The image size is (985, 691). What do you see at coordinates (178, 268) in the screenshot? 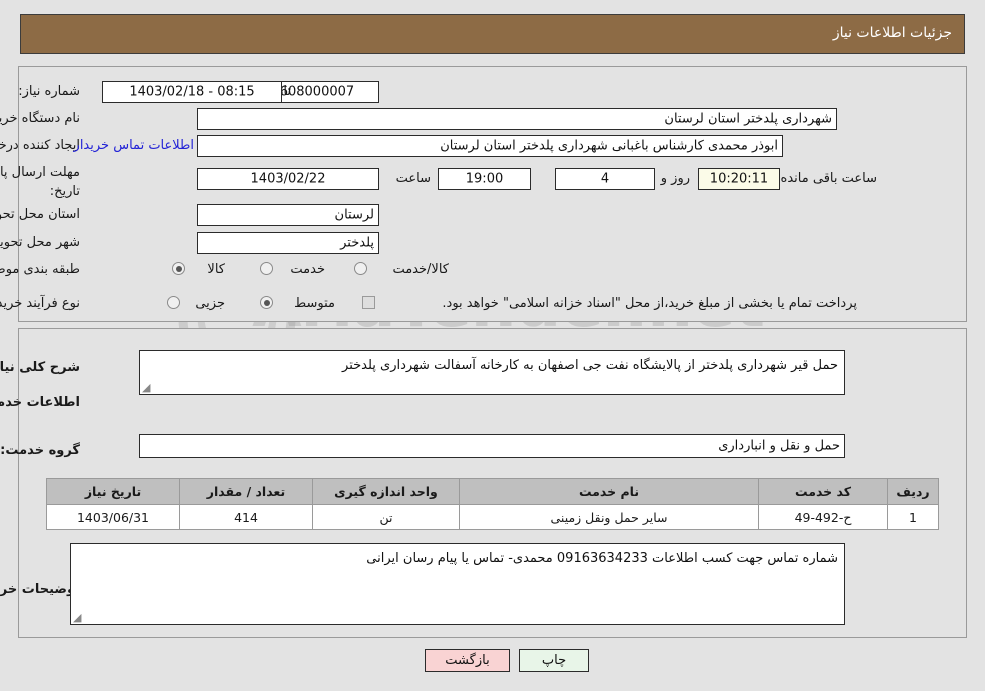
I see `radio-category-kala` at bounding box center [178, 268].